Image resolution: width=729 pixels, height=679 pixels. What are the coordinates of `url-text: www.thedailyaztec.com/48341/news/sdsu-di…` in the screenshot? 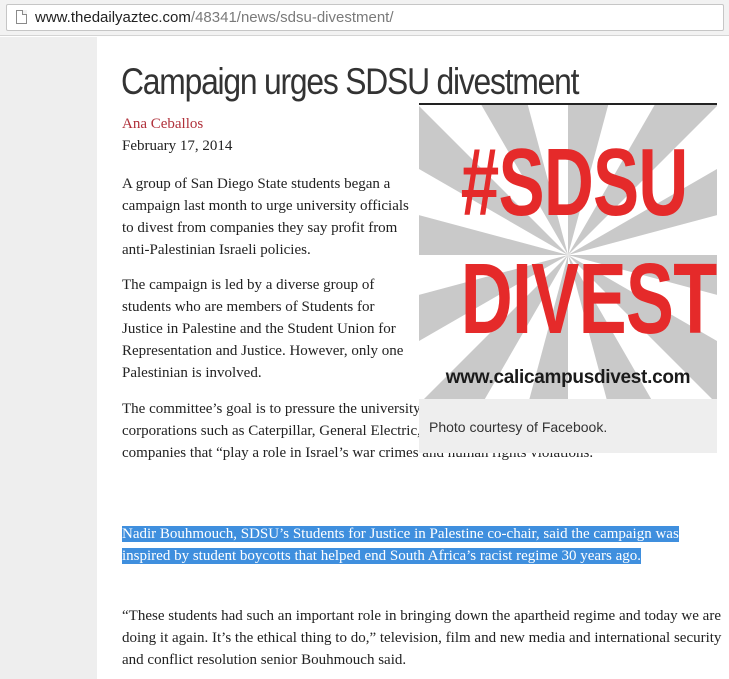 It's located at (214, 17).